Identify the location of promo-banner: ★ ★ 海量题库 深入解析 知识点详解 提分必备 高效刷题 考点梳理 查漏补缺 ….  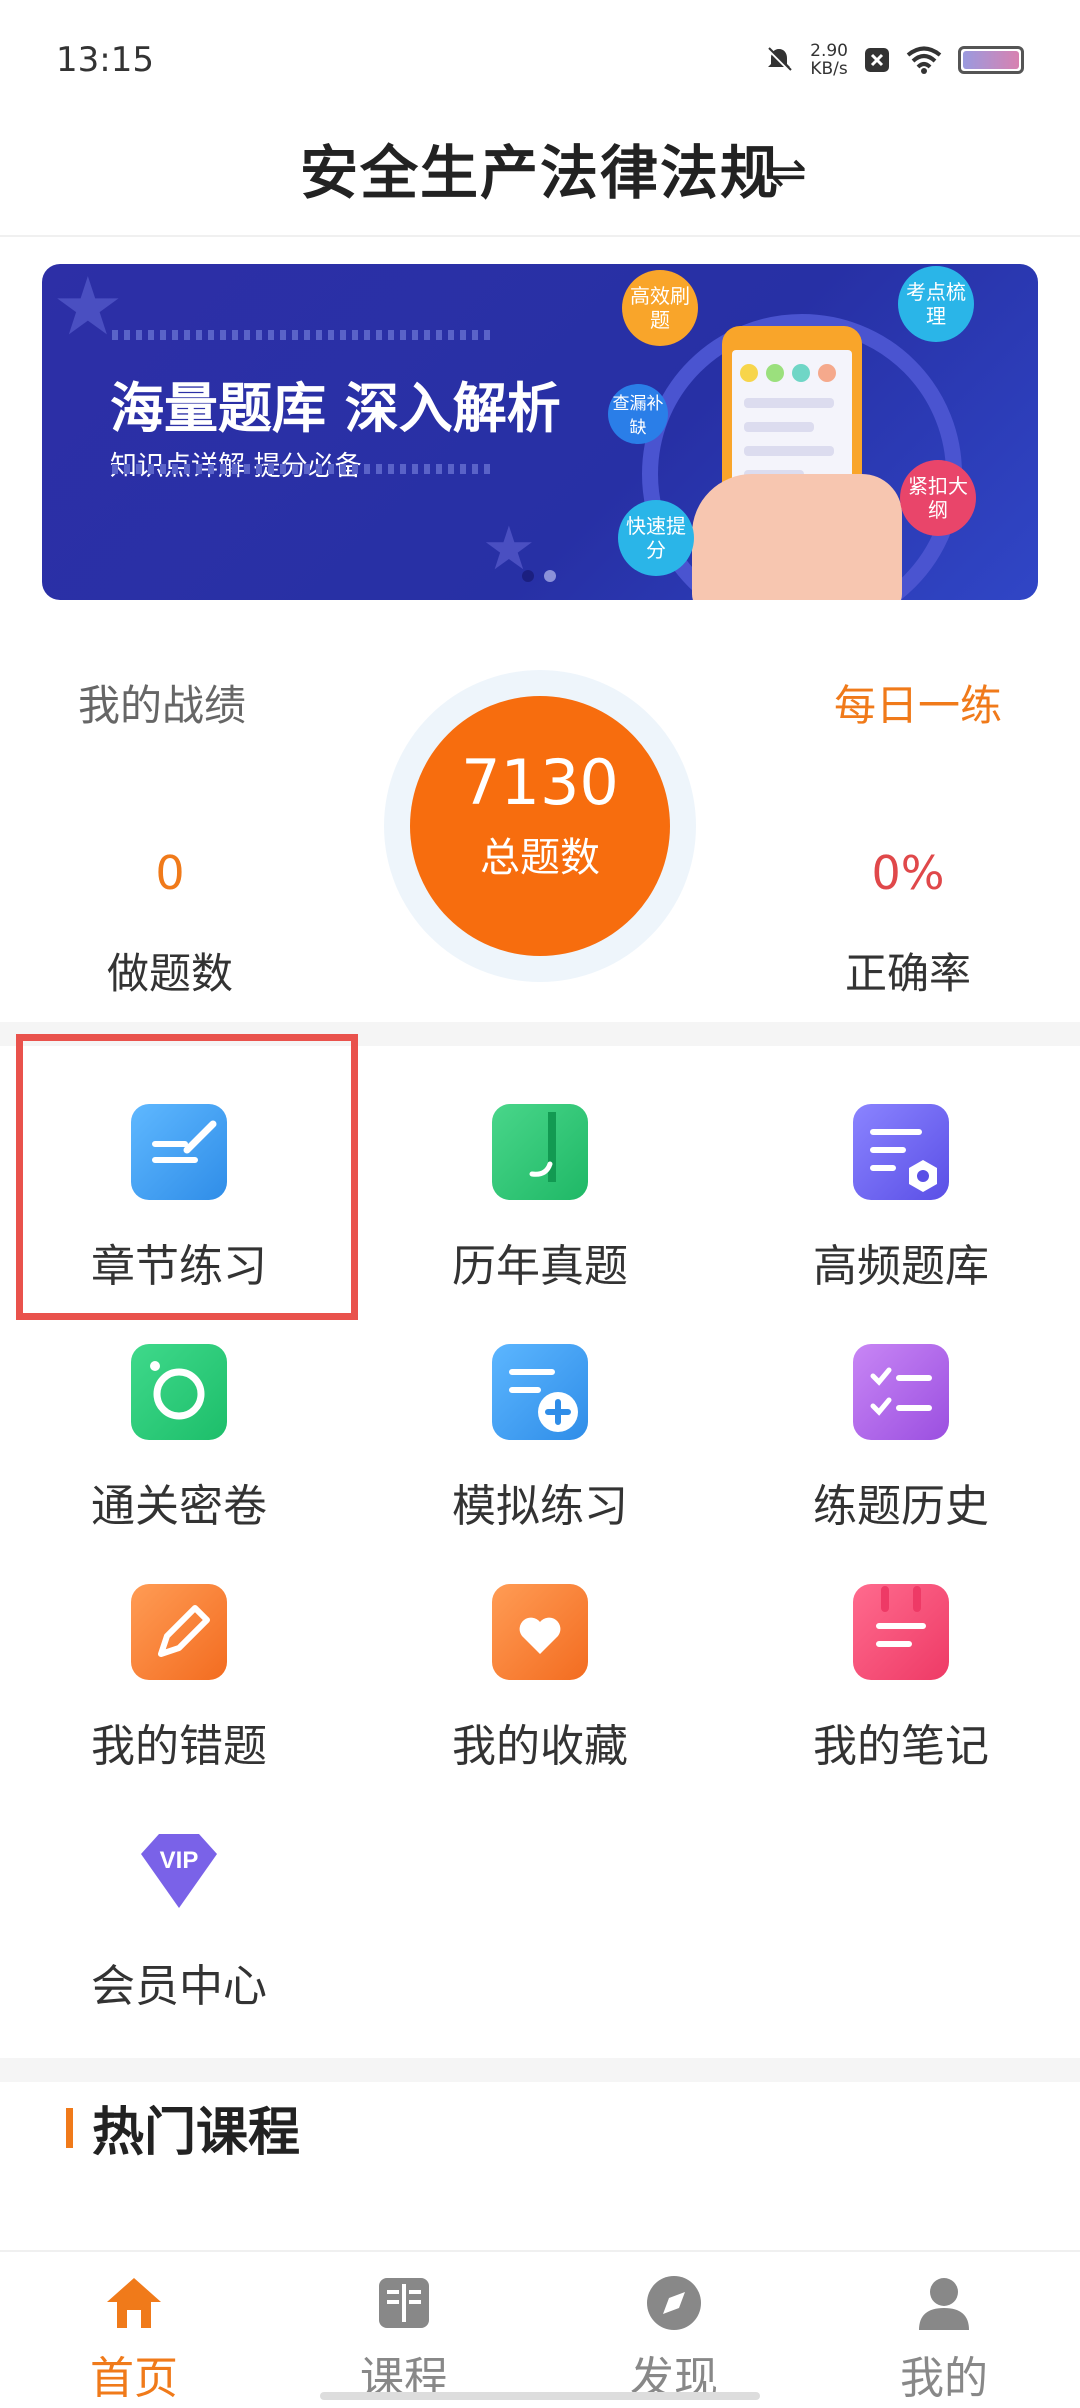
(540, 432).